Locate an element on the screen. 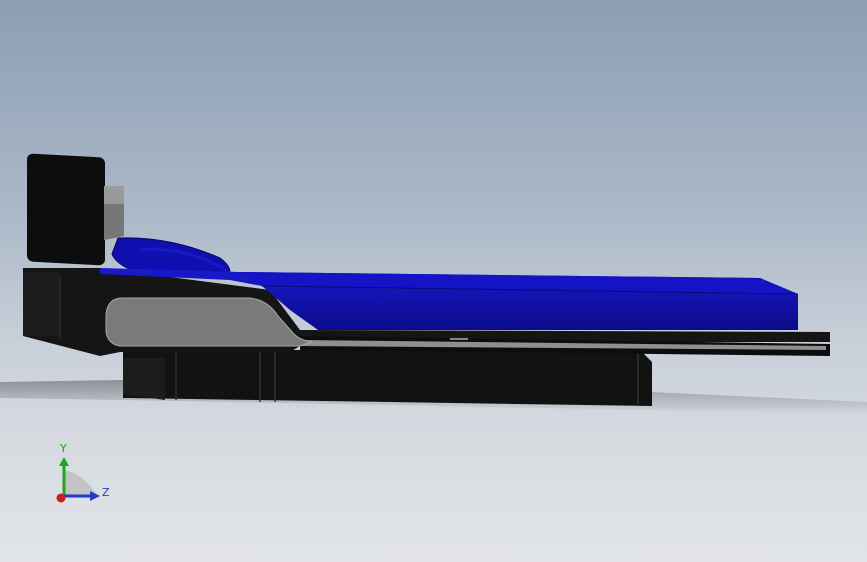 The height and width of the screenshot is (562, 867). bed-base is located at coordinates (387, 378).